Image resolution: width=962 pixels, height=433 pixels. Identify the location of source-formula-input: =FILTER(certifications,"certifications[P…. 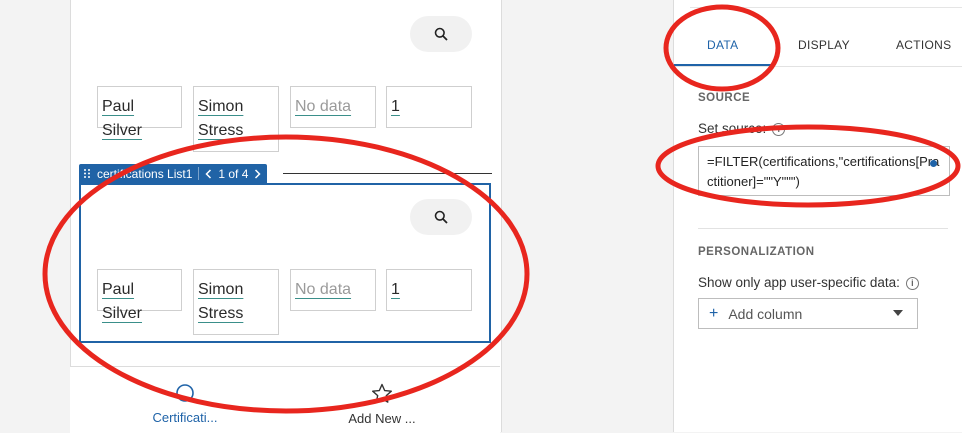
(824, 171).